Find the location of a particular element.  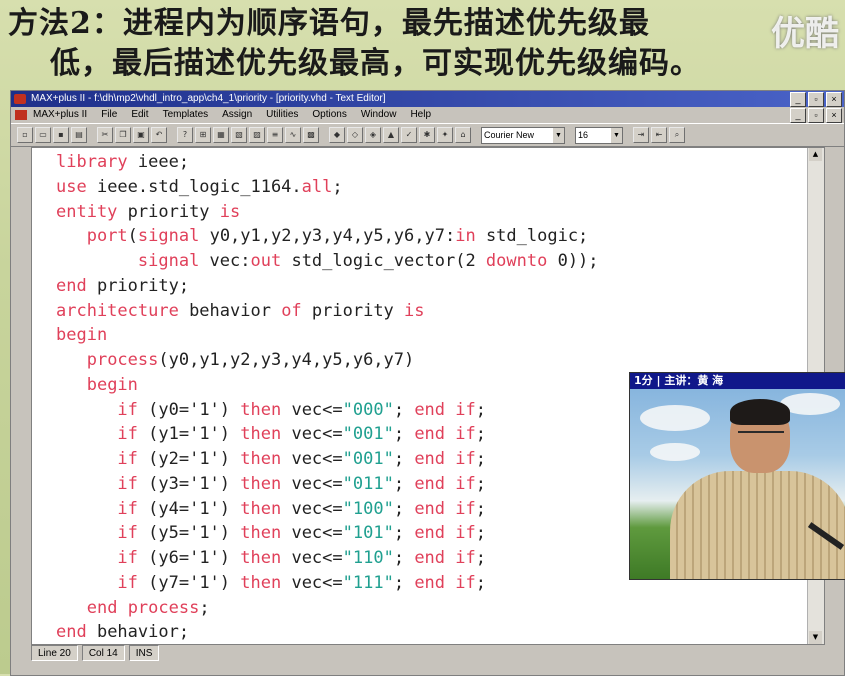

maximize-button: ▫ is located at coordinates (816, 99).